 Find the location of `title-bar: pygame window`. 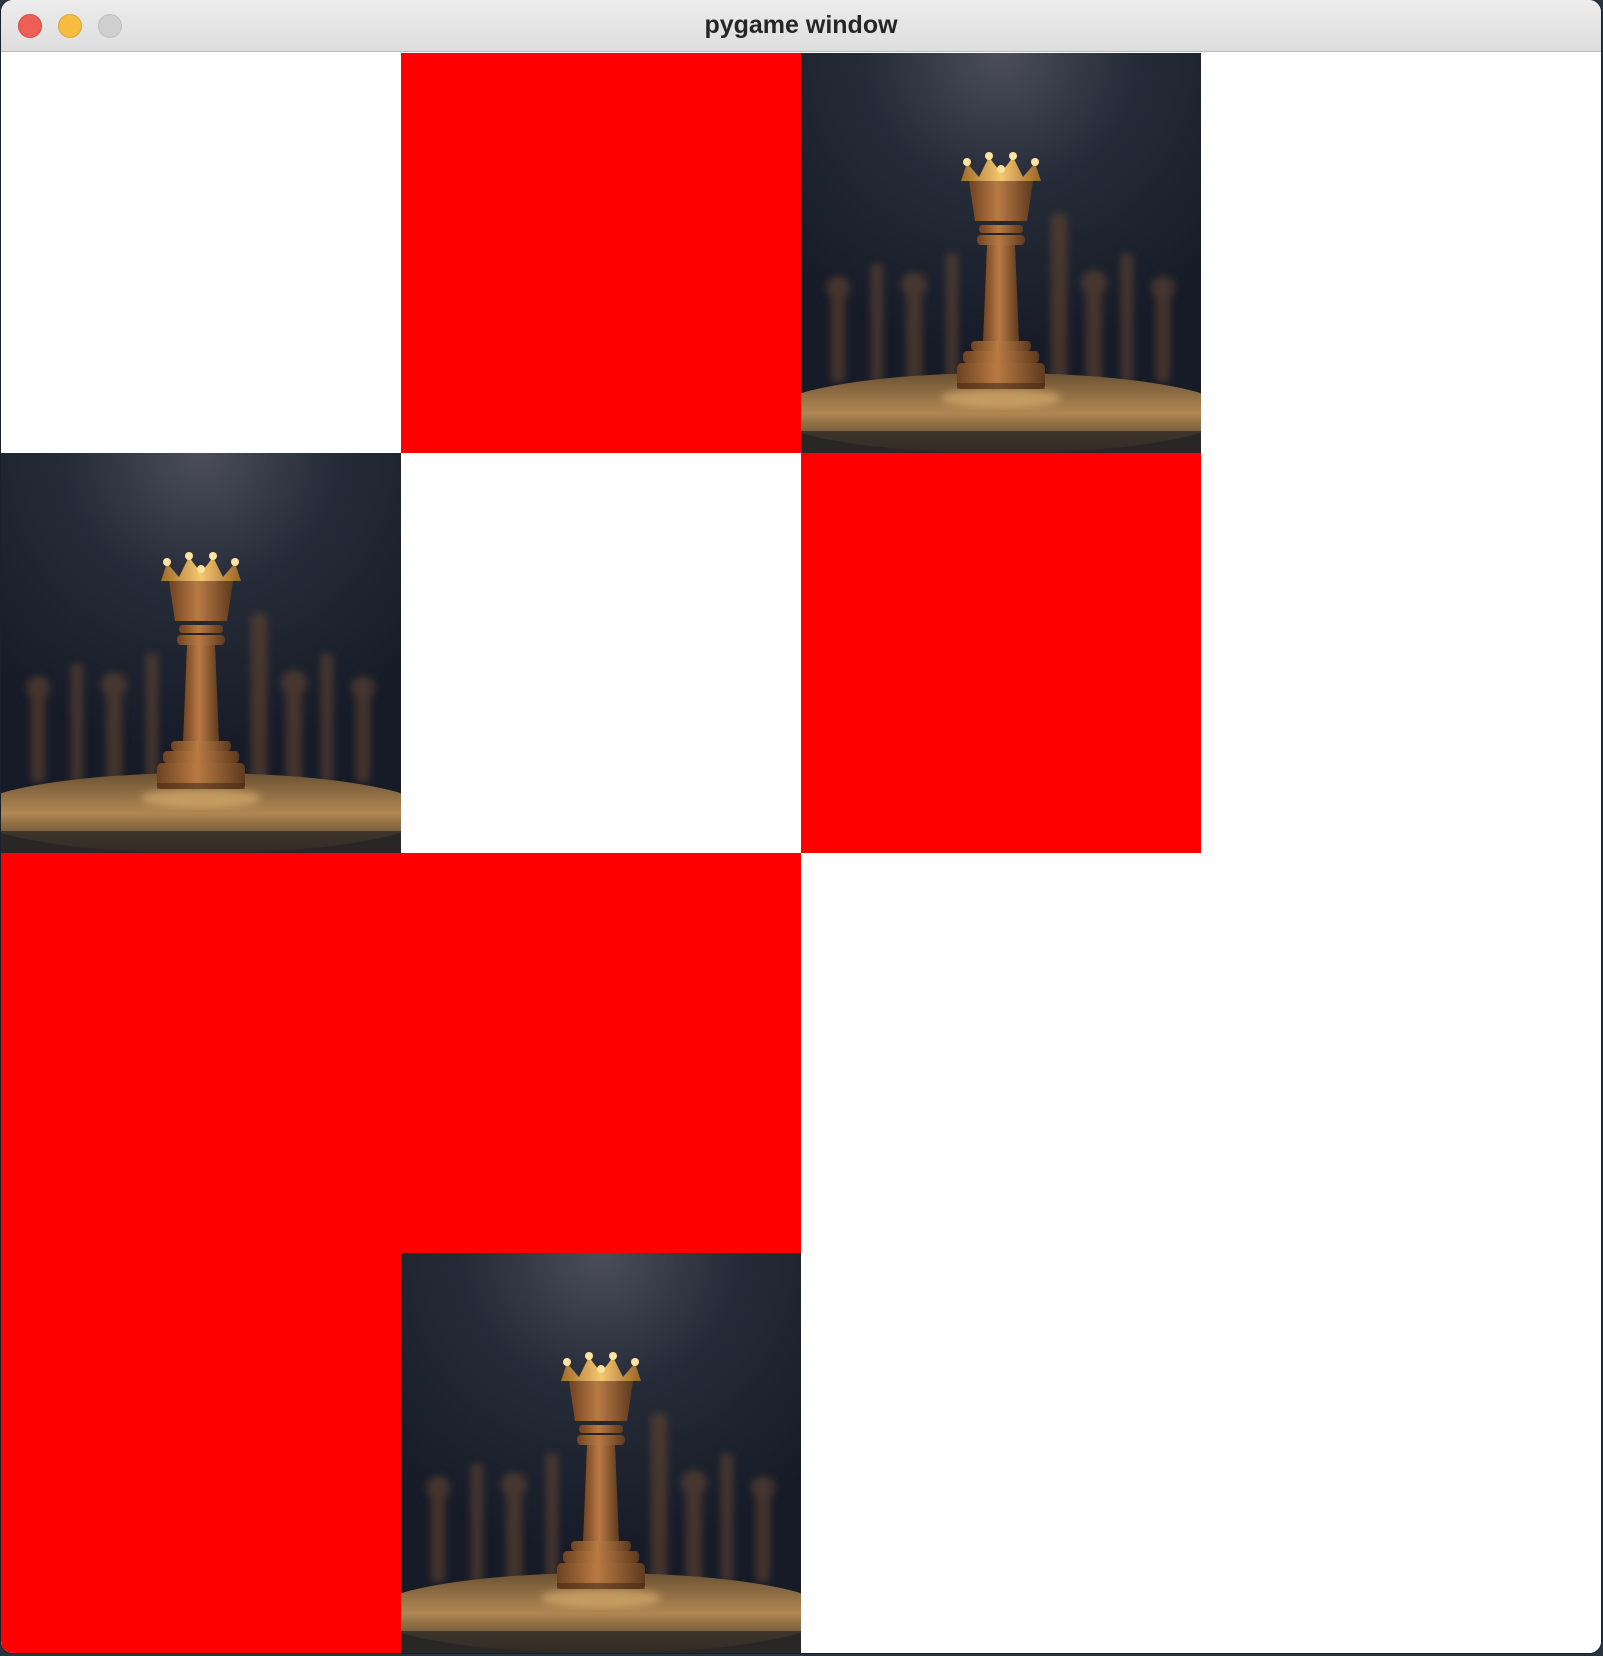

title-bar: pygame window is located at coordinates (801, 26).